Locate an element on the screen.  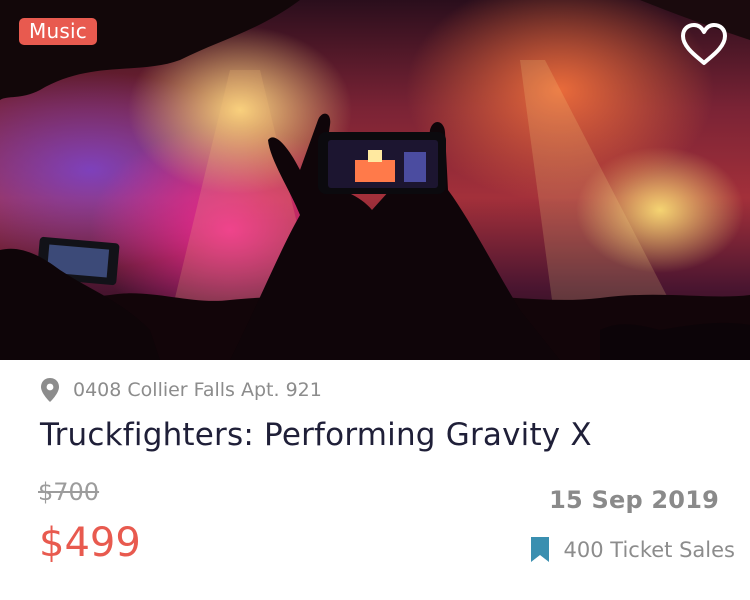
bookmark-icon is located at coordinates (539, 549).